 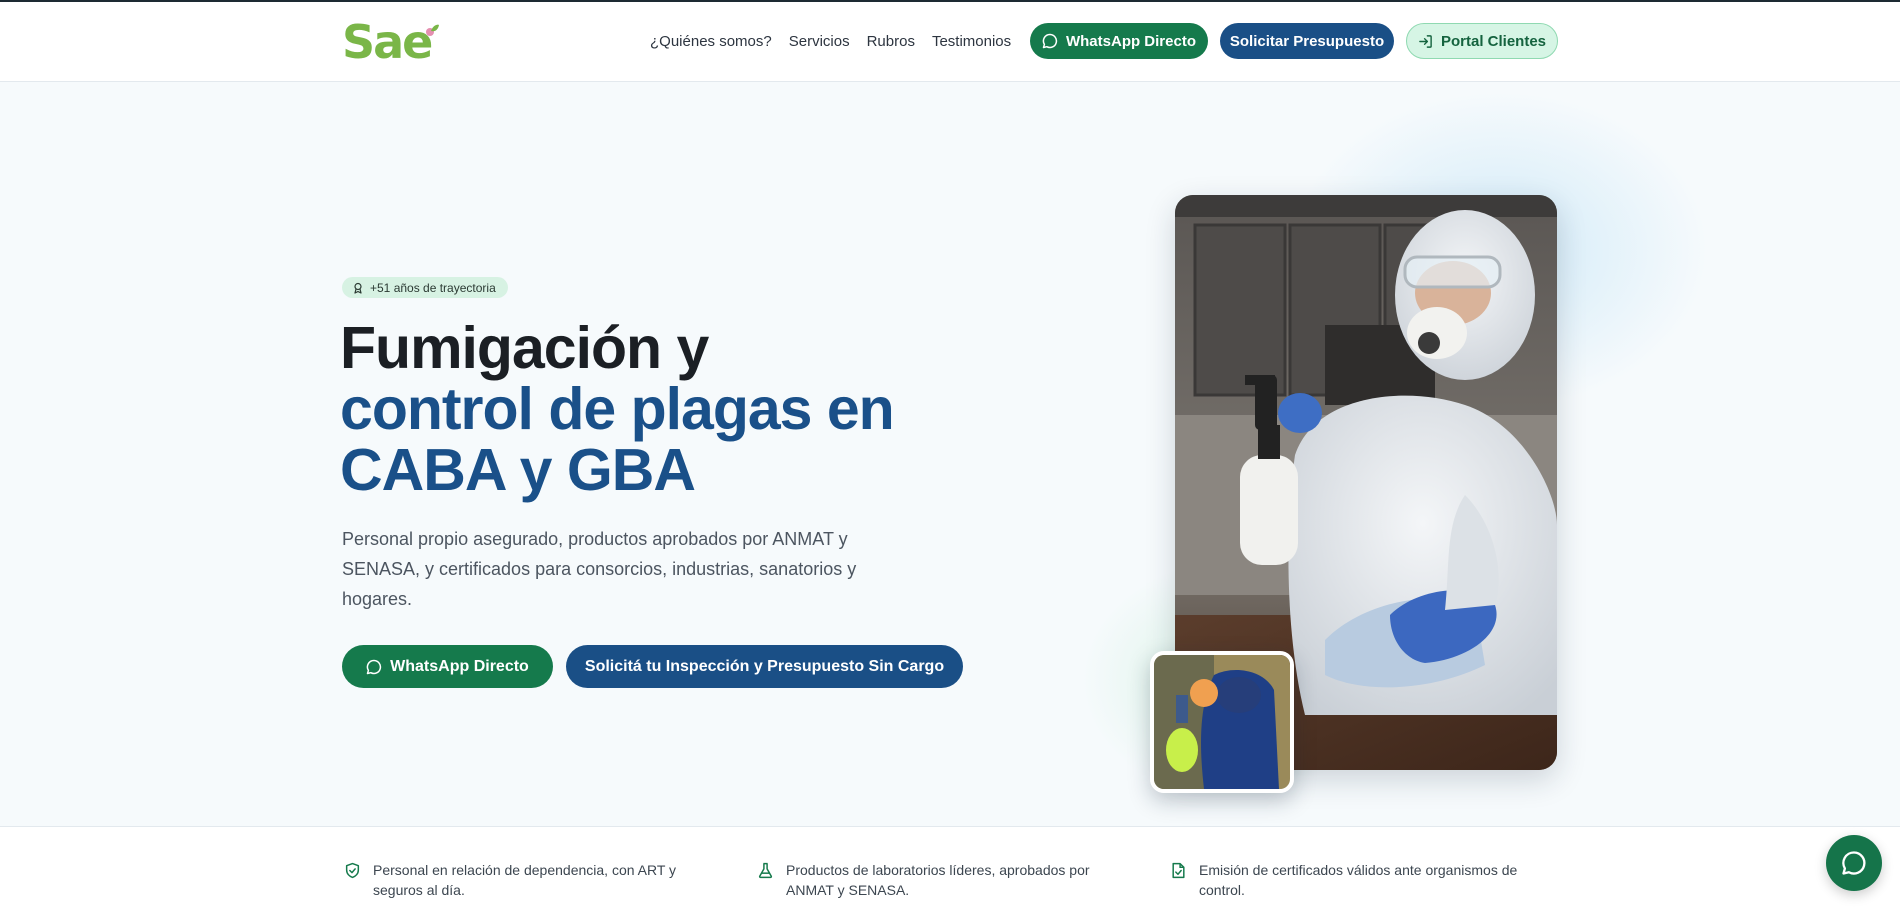 I want to click on hero-title-line-1: Fumigación y, so click(x=524, y=348).